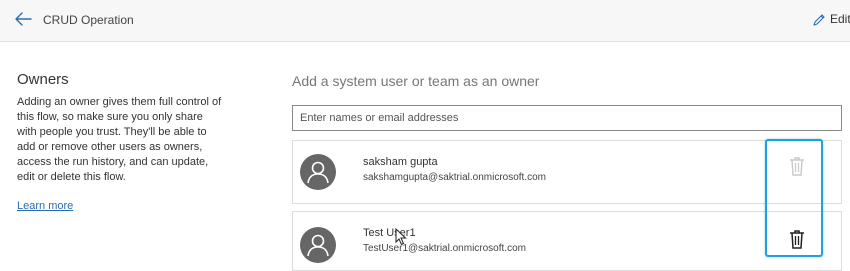 The width and height of the screenshot is (850, 271). I want to click on pencil-icon, so click(819, 20).